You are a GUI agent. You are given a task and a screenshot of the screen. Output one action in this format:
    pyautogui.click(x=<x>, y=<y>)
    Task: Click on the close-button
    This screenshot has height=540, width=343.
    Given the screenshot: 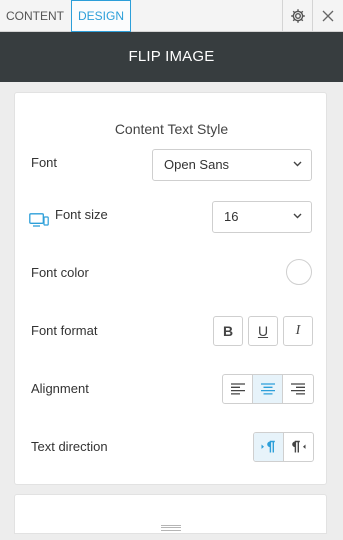 What is the action you would take?
    pyautogui.click(x=327, y=16)
    